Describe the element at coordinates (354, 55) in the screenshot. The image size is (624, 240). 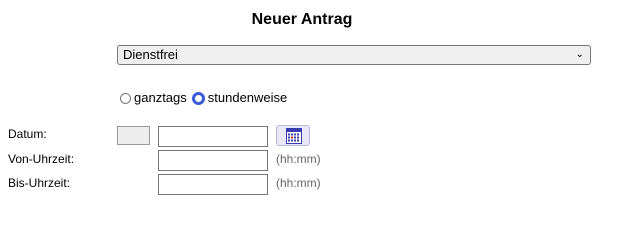
I see `request-type-select: Dienstfrei ⌄` at that location.